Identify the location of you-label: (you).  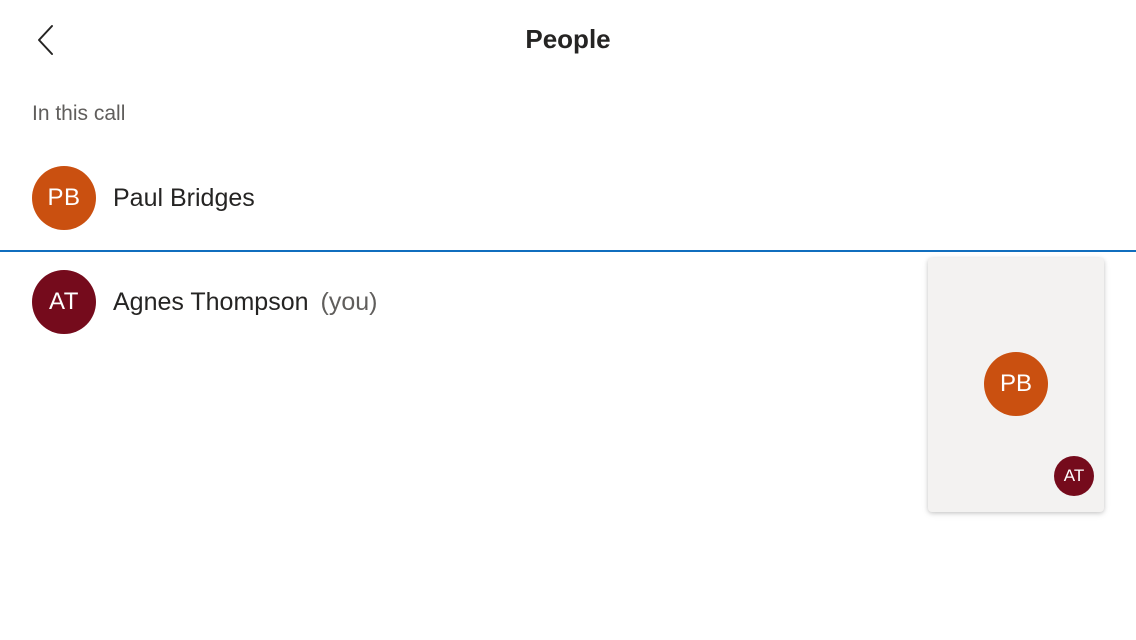
(349, 301).